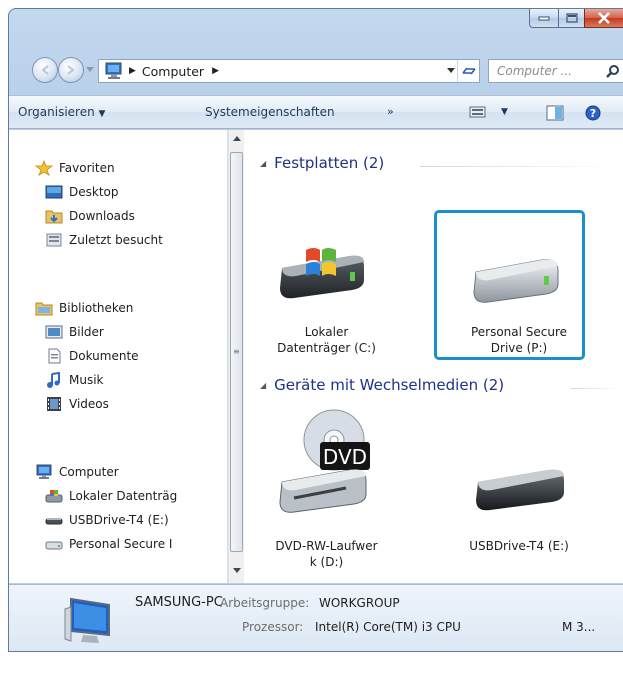 Image resolution: width=623 pixels, height=673 pixels. What do you see at coordinates (555, 114) in the screenshot?
I see `preview-pane-button` at bounding box center [555, 114].